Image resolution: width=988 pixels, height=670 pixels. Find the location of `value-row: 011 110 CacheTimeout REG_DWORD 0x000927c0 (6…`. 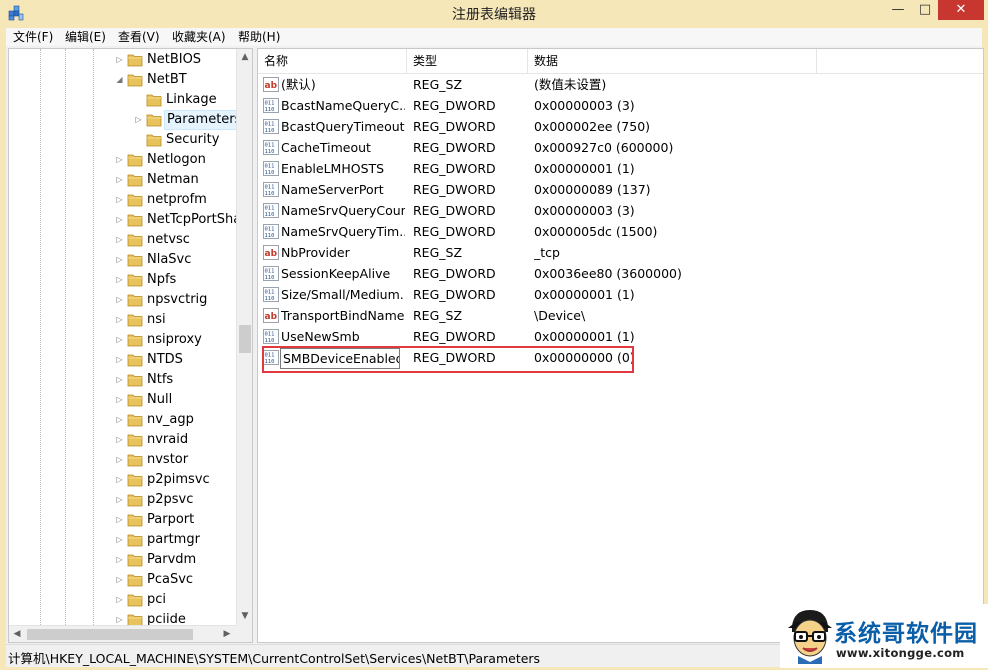

value-row: 011 110 CacheTimeout REG_DWORD 0x000927c0 (6… is located at coordinates (620, 147).